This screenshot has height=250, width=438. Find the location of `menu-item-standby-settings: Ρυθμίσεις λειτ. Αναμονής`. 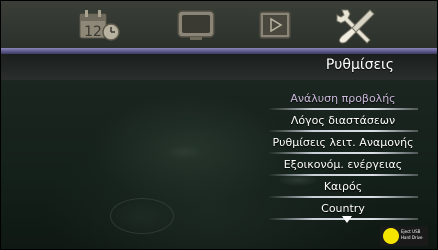

menu-item-standby-settings: Ρυθμίσεις λειτ. Αναμονής is located at coordinates (343, 144).